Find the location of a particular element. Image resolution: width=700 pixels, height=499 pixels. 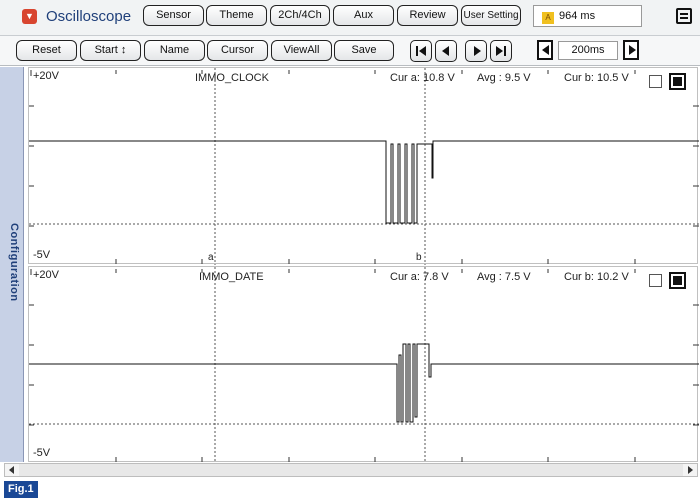

aux-button: Aux is located at coordinates (363, 15).